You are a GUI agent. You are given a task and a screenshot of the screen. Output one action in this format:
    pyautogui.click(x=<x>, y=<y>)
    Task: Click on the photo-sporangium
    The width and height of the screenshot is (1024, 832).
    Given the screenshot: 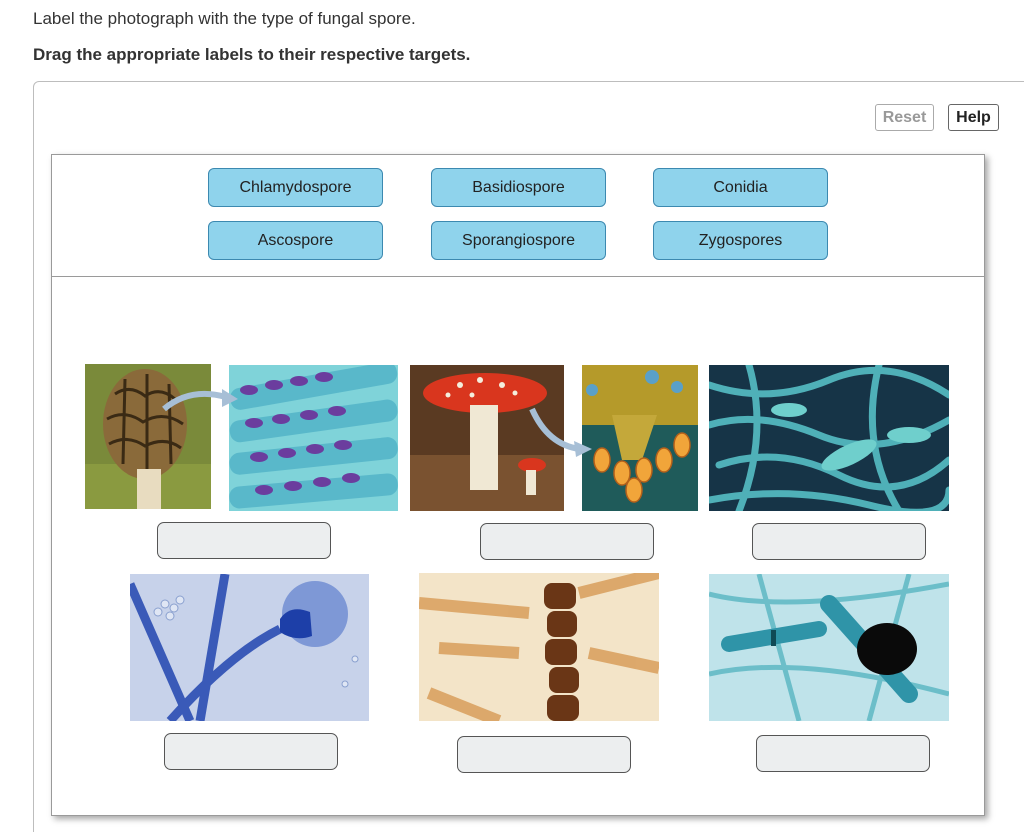 What is the action you would take?
    pyautogui.click(x=249, y=647)
    